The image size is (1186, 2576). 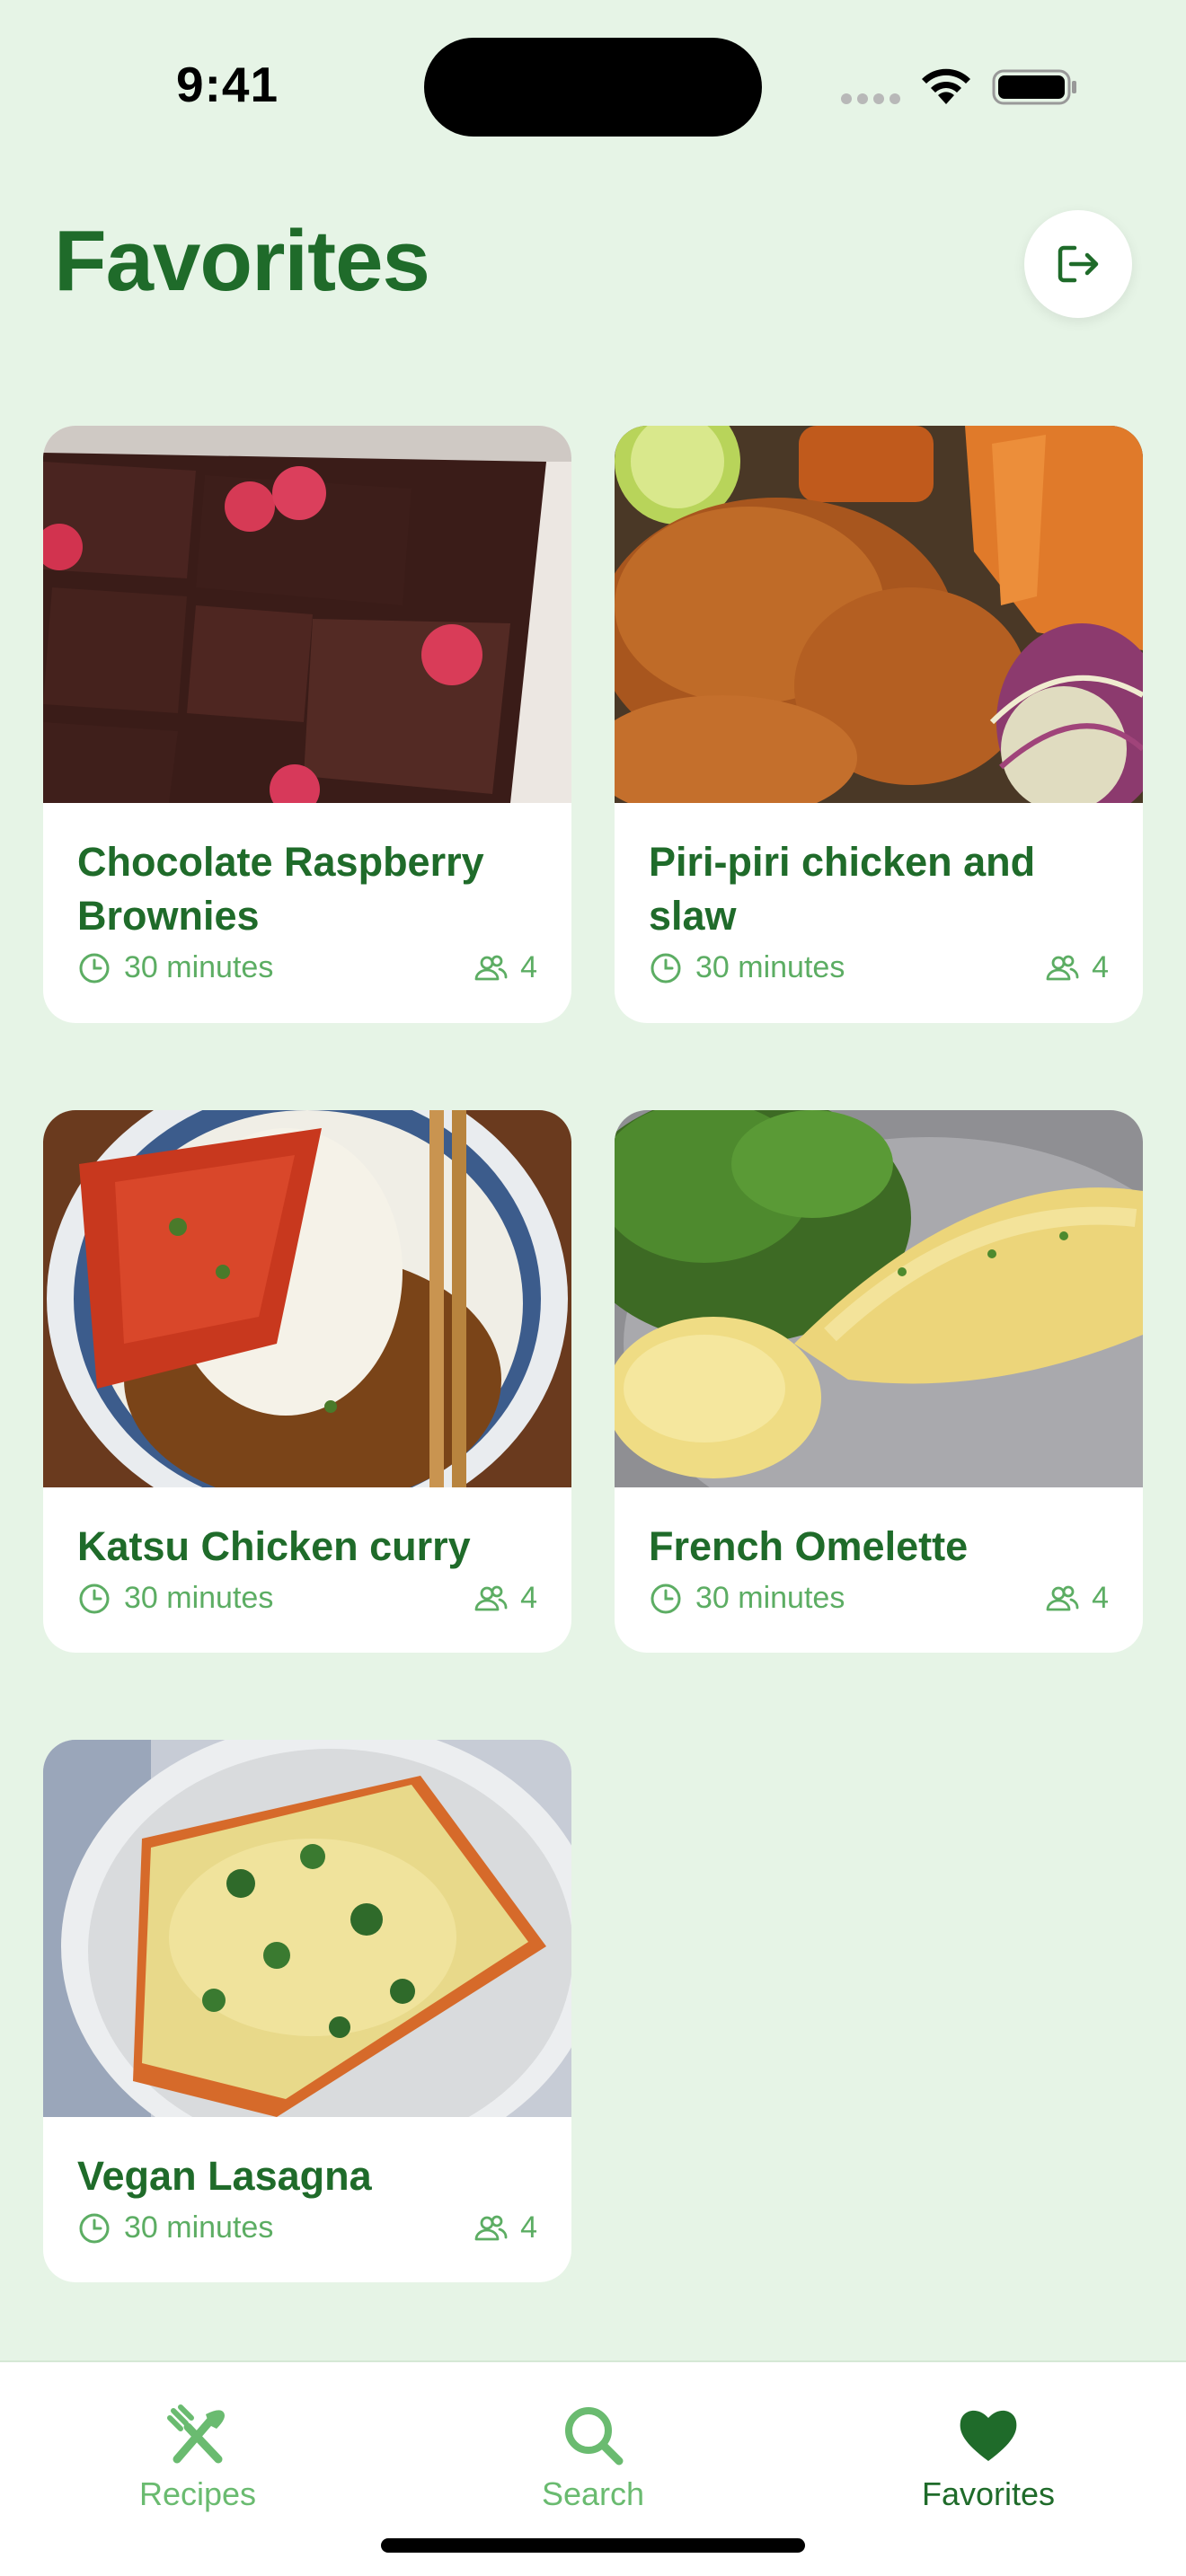 I want to click on tab-search: Search, so click(x=593, y=2457).